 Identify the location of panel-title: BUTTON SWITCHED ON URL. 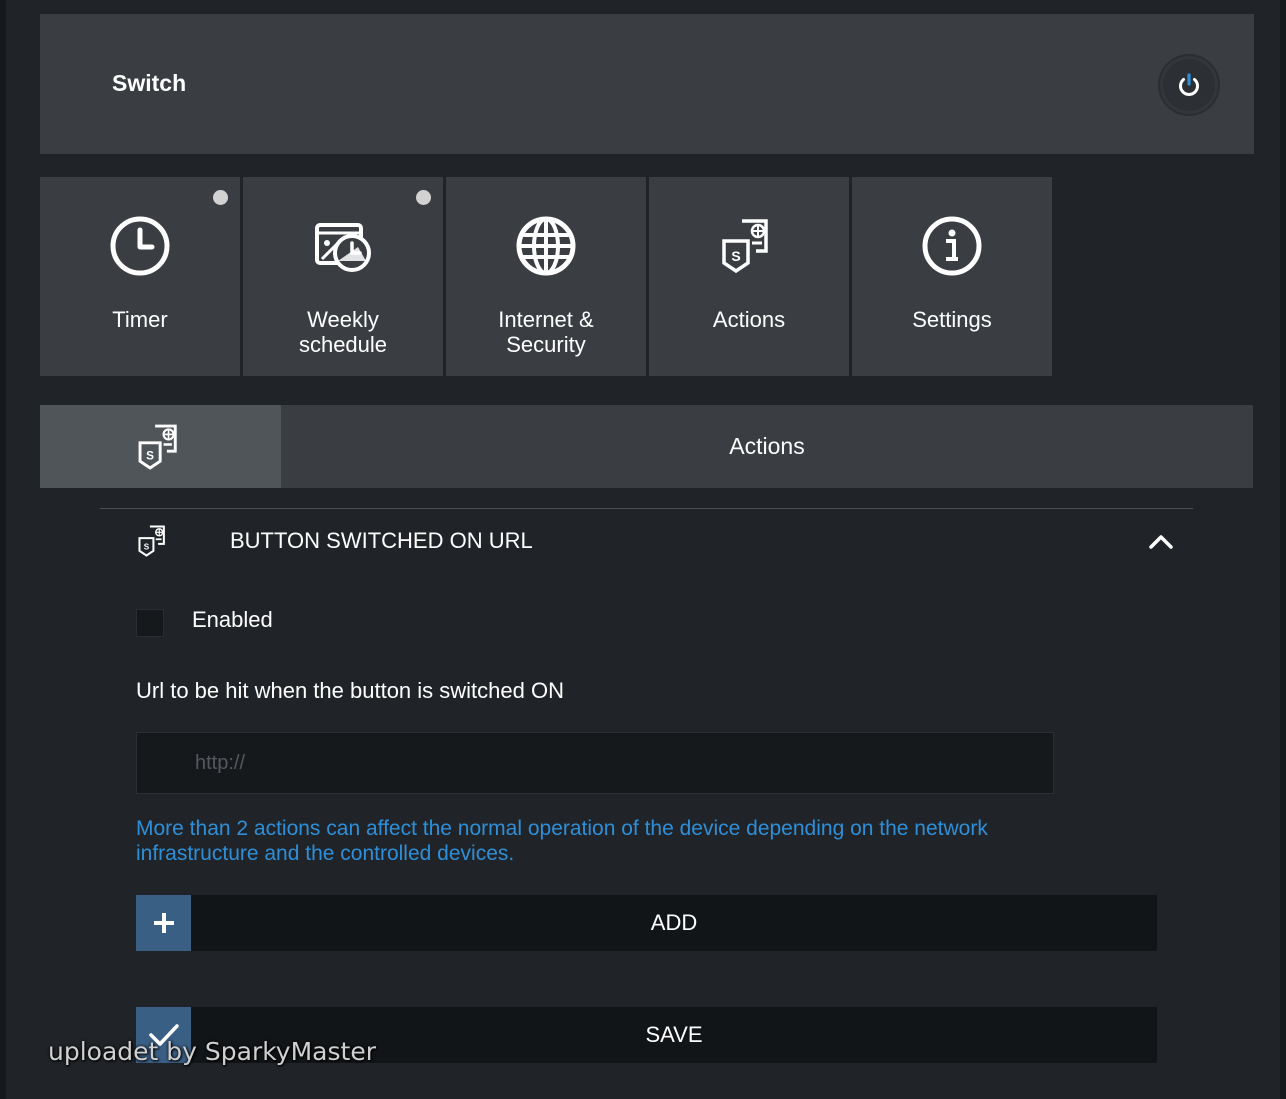
(381, 540).